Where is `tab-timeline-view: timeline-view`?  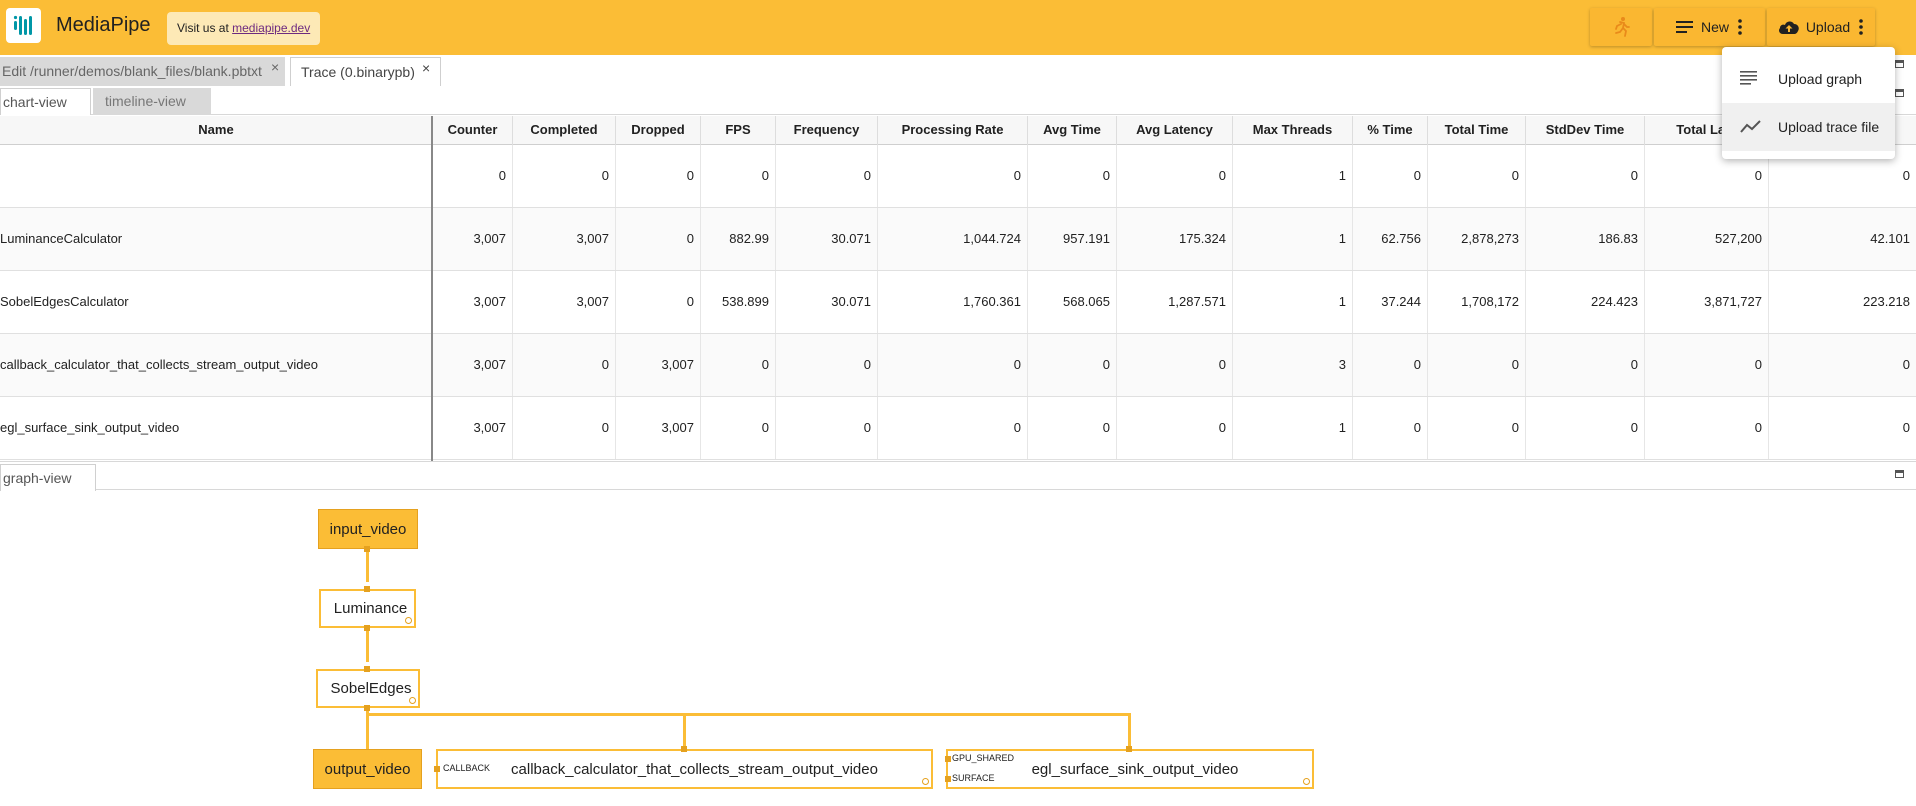
tab-timeline-view: timeline-view is located at coordinates (152, 101).